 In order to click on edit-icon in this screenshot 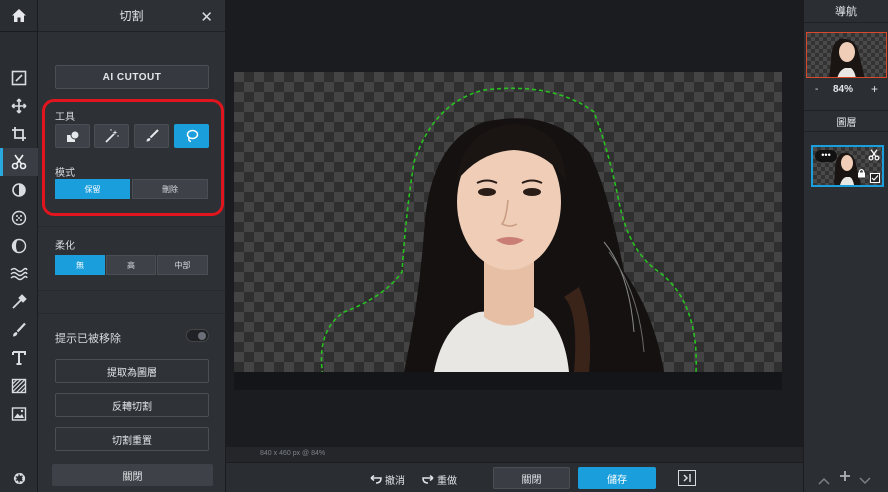, I will do `click(19, 78)`.